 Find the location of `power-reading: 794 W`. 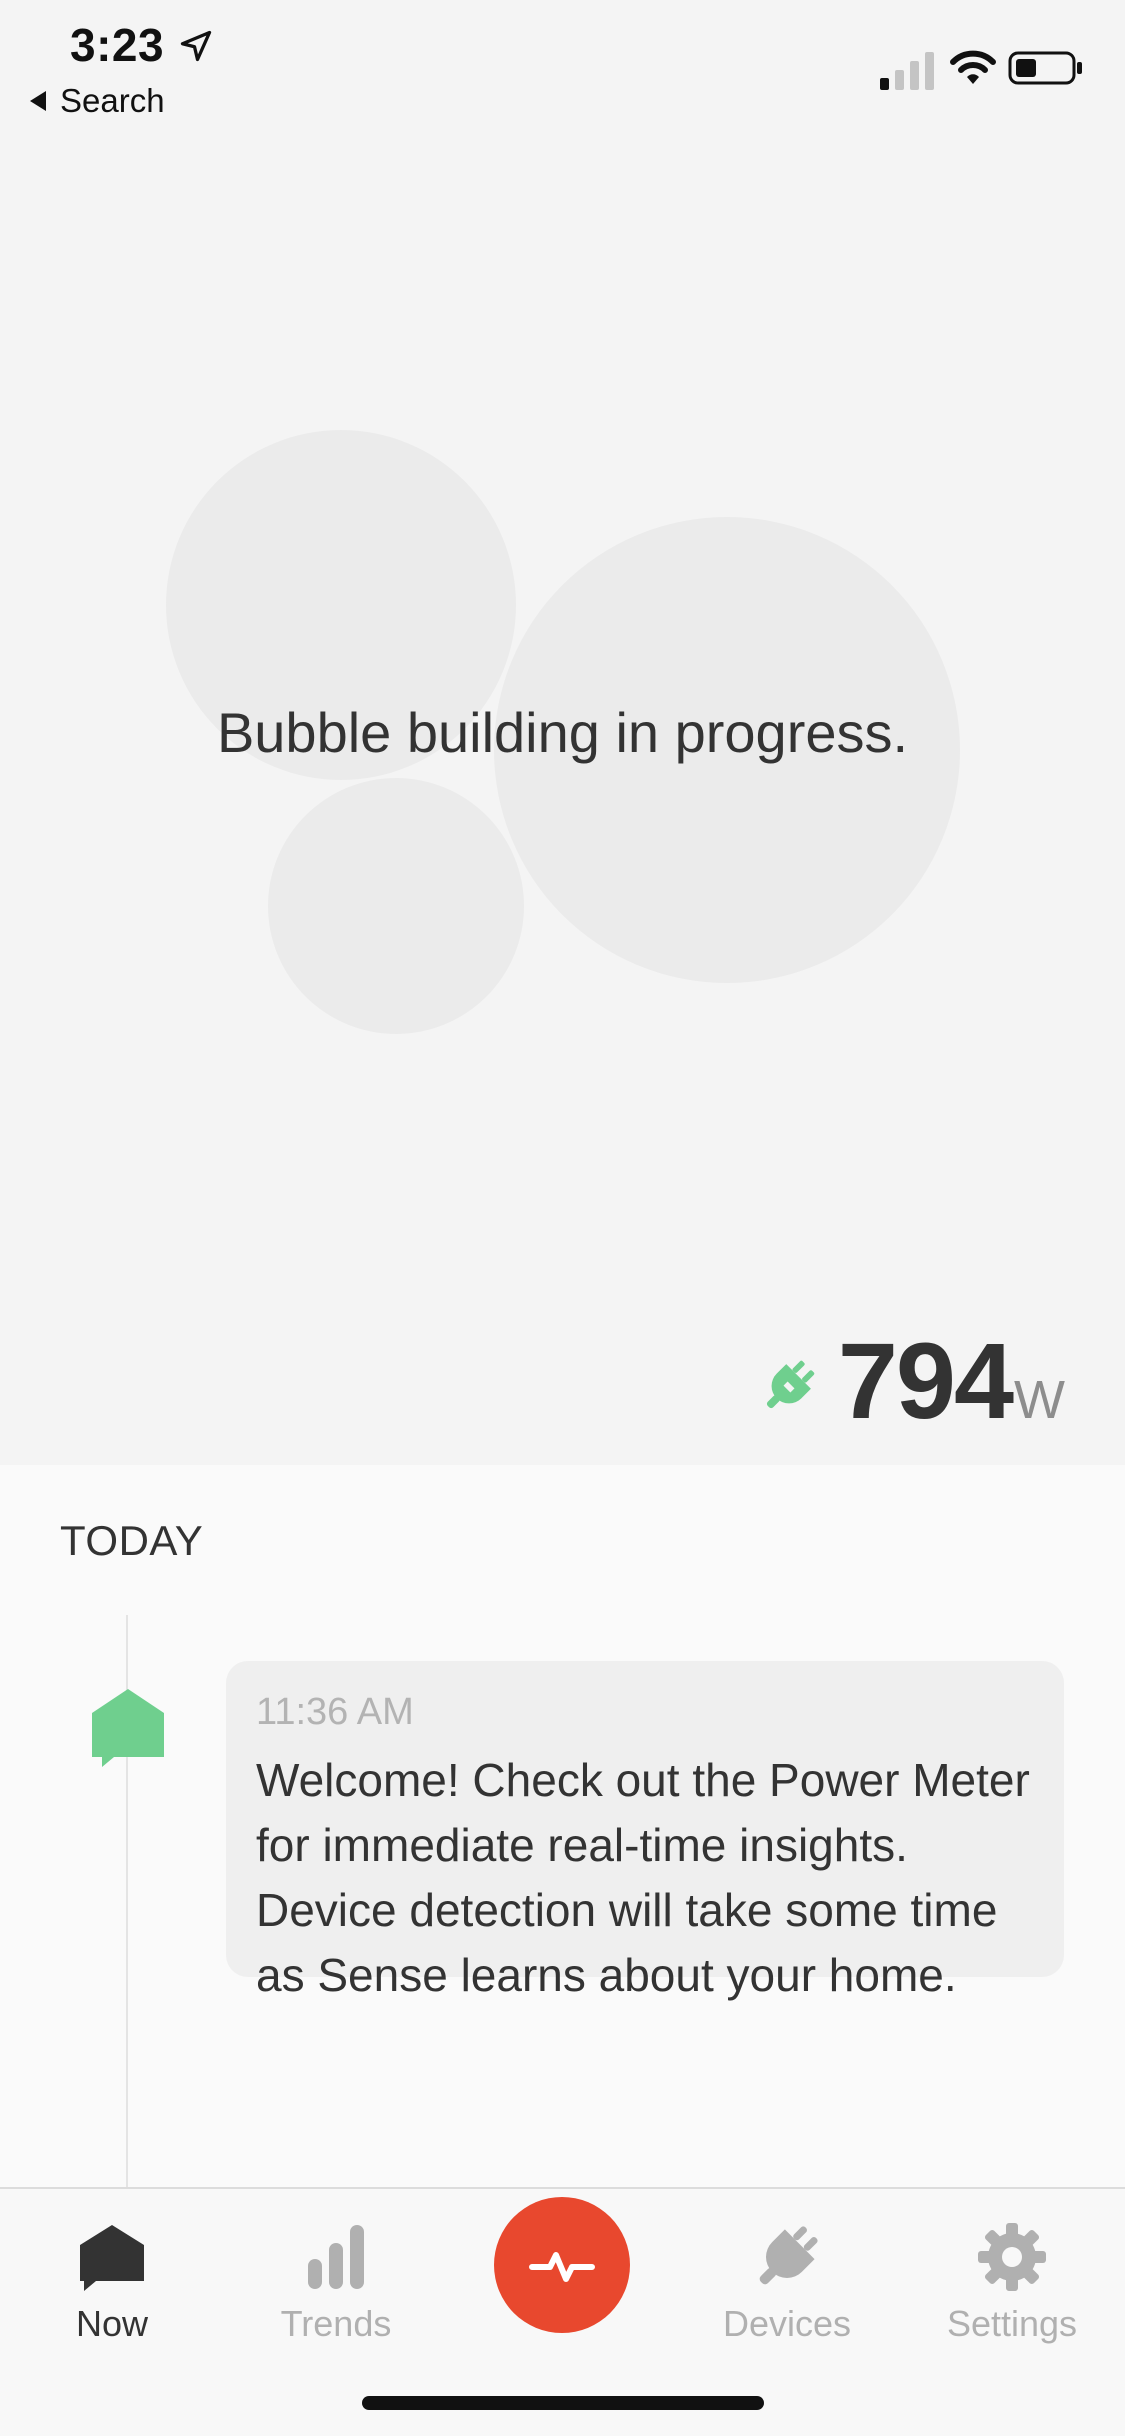

power-reading: 794 W is located at coordinates (911, 1380).